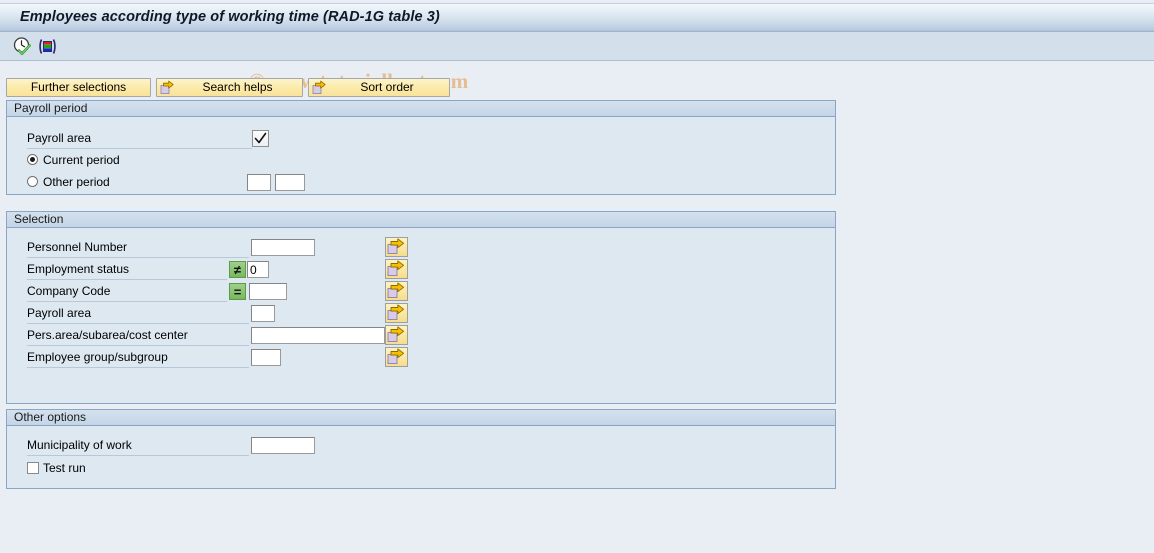  Describe the element at coordinates (421, 291) in the screenshot. I see `company-code-row: Company Code =` at that location.